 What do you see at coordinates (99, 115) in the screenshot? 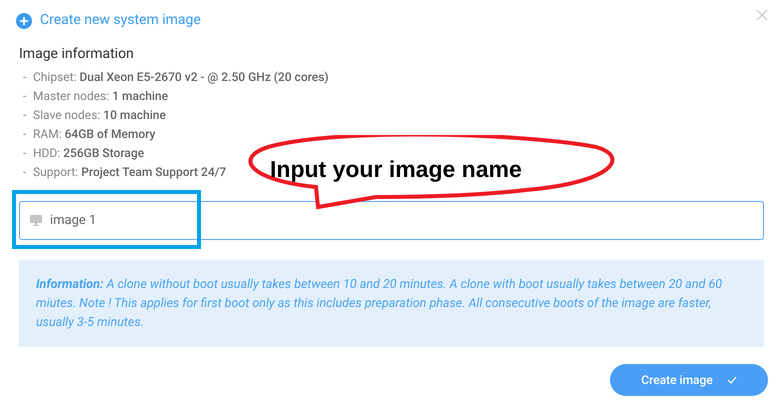
I see `spec-item: Slave nodes: 10 machine` at bounding box center [99, 115].